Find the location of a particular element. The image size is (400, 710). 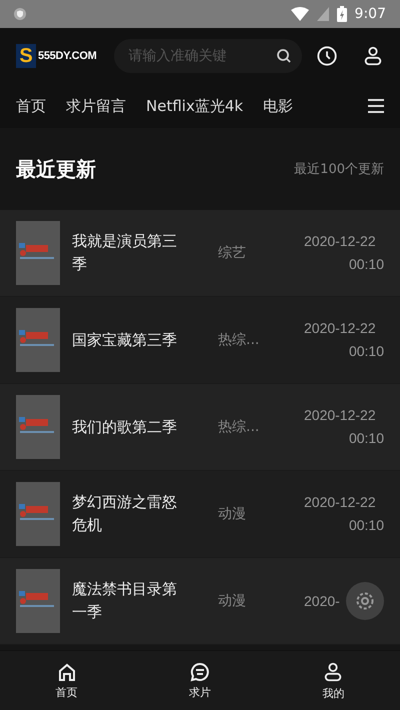

battery-icon is located at coordinates (341, 14).